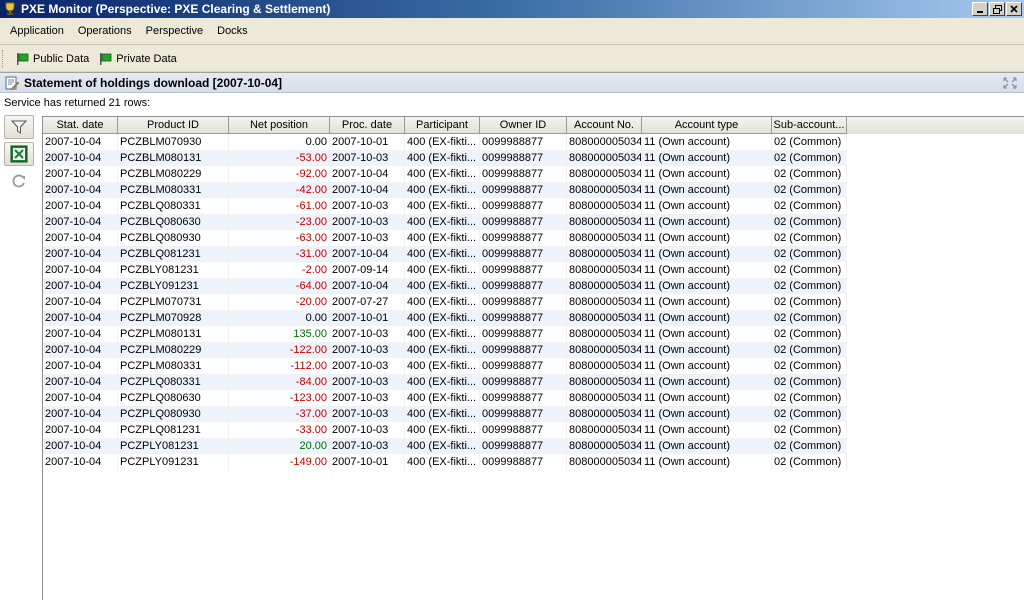  Describe the element at coordinates (80, 125) in the screenshot. I see `column-header-stat-date: Stat. date` at that location.